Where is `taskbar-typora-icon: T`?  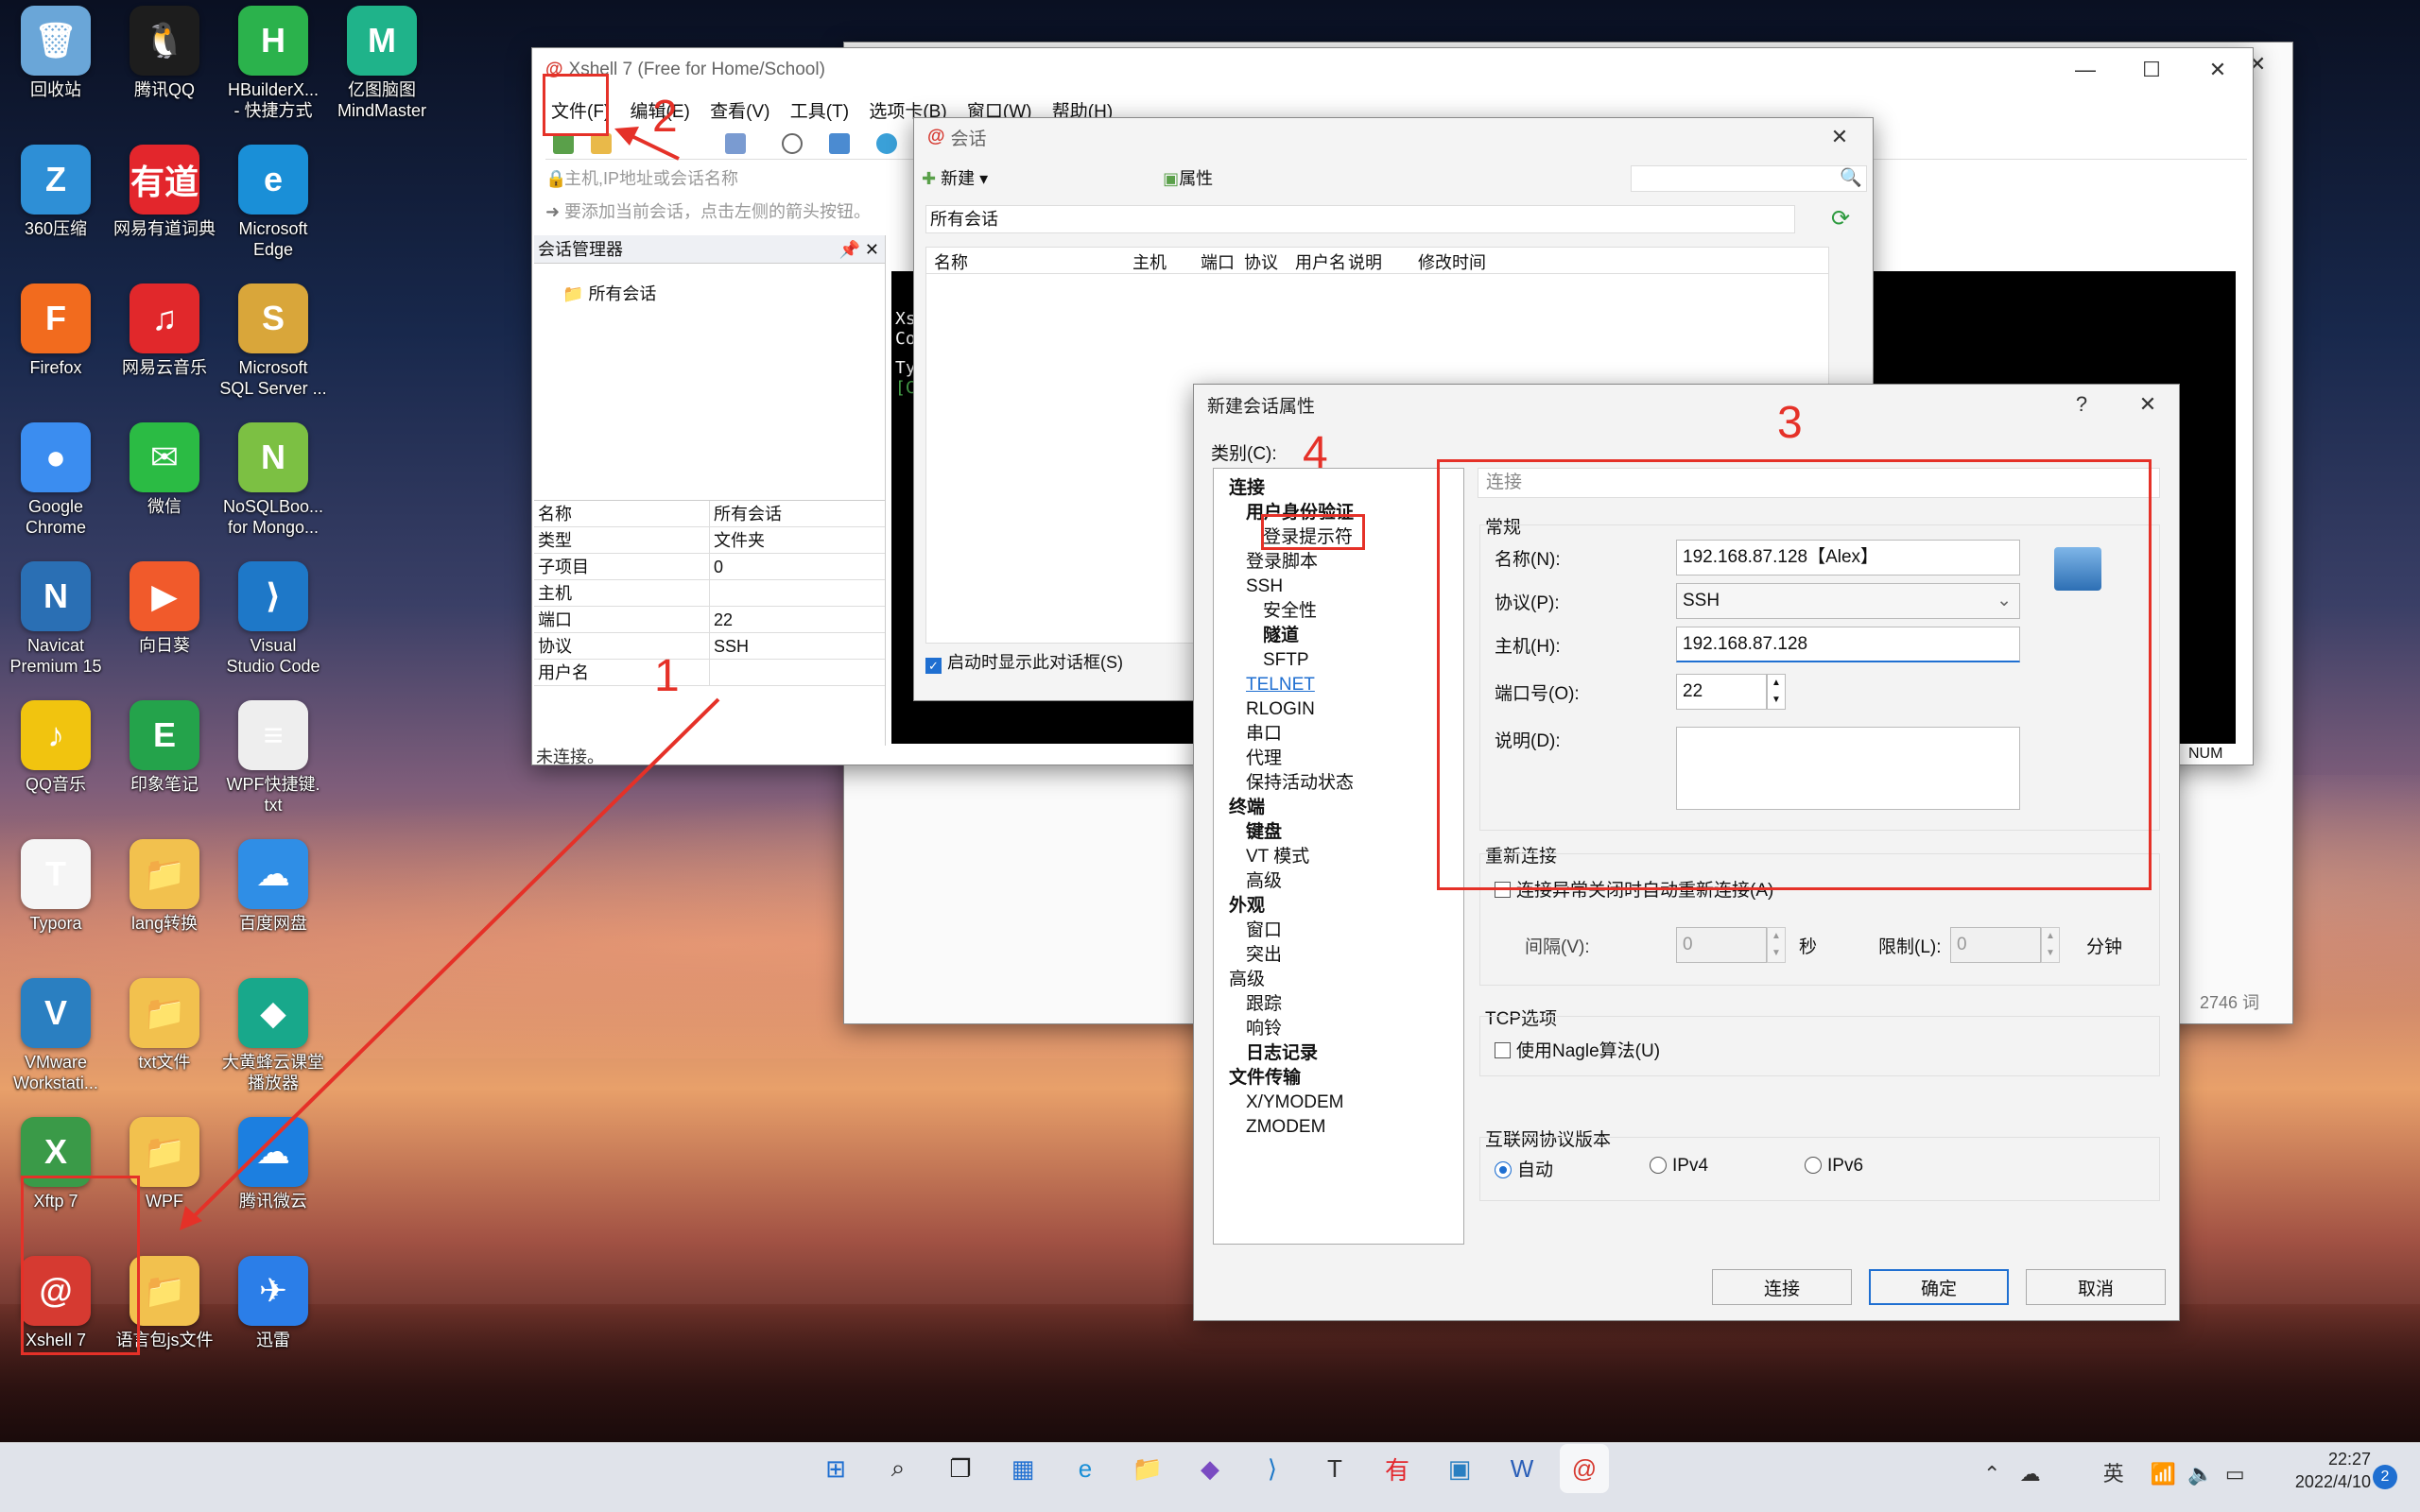 taskbar-typora-icon: T is located at coordinates (1334, 1468).